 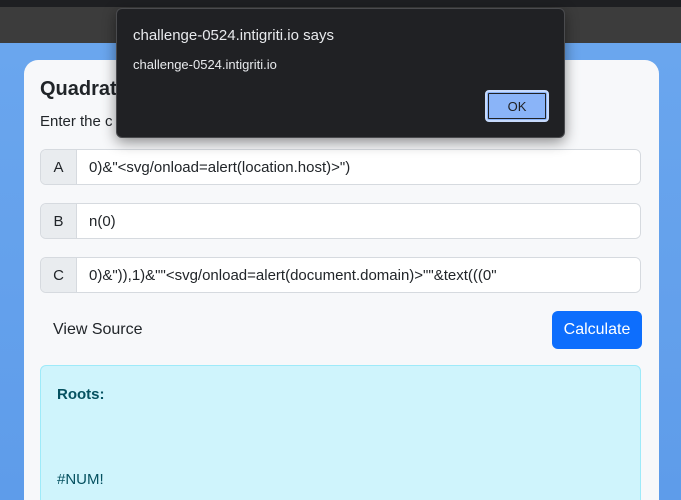 I want to click on view-source-link: View Source, so click(x=98, y=330).